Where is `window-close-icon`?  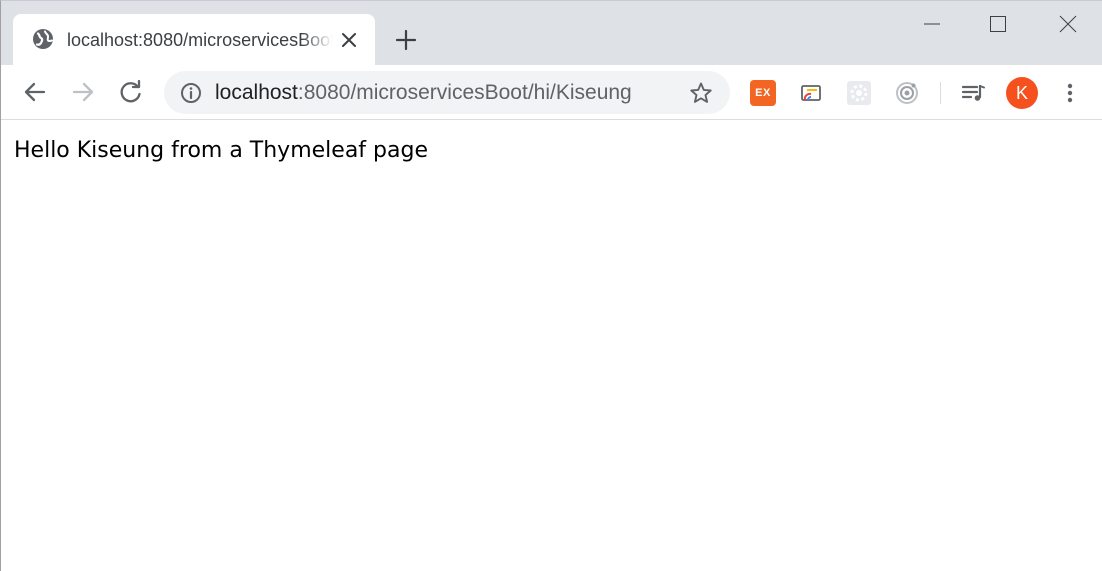
window-close-icon is located at coordinates (1068, 24).